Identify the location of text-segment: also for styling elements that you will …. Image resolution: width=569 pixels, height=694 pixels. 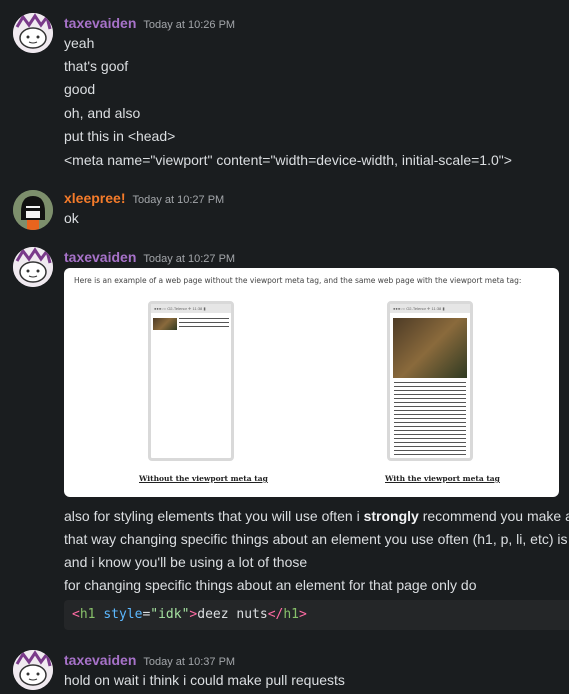
(214, 516).